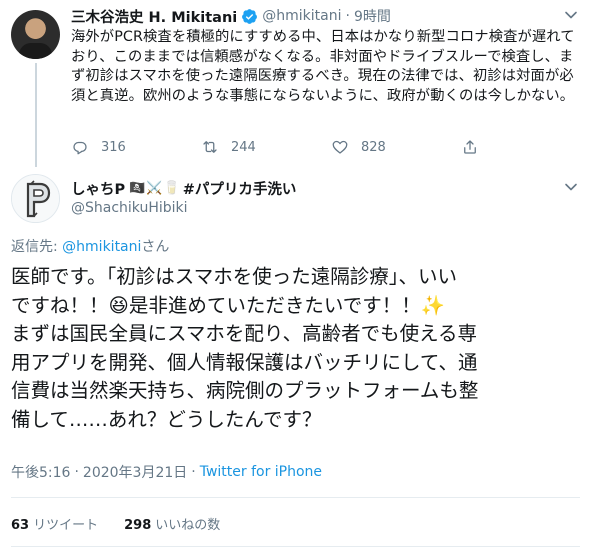  What do you see at coordinates (234, 276) in the screenshot?
I see `tweet-text-line: 医師です。「初診はスマホを使った遠隔診療」、いい` at bounding box center [234, 276].